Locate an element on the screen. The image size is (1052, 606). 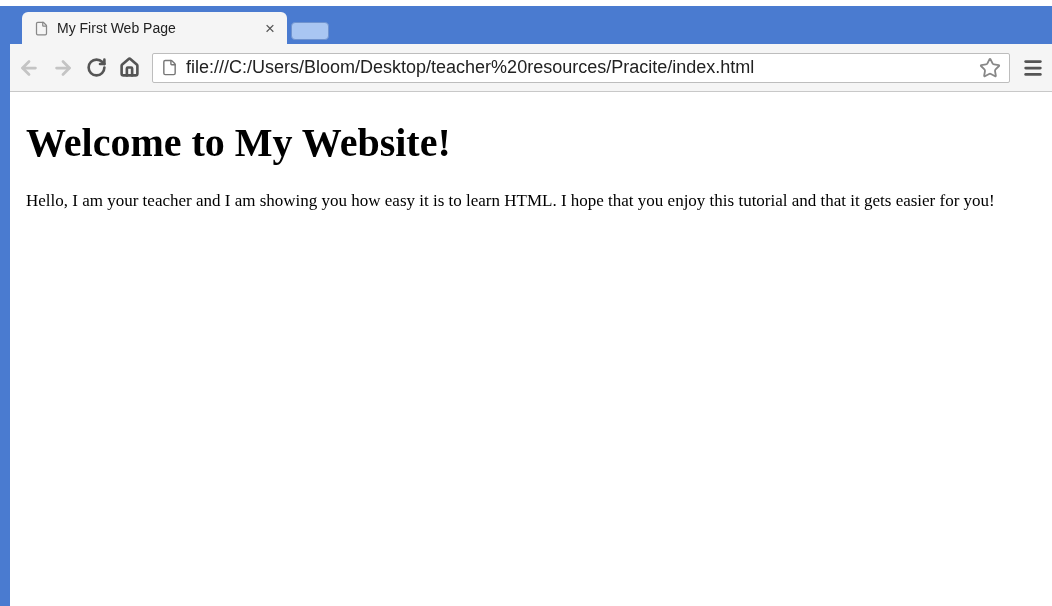
close-tab-button: × is located at coordinates (270, 28).